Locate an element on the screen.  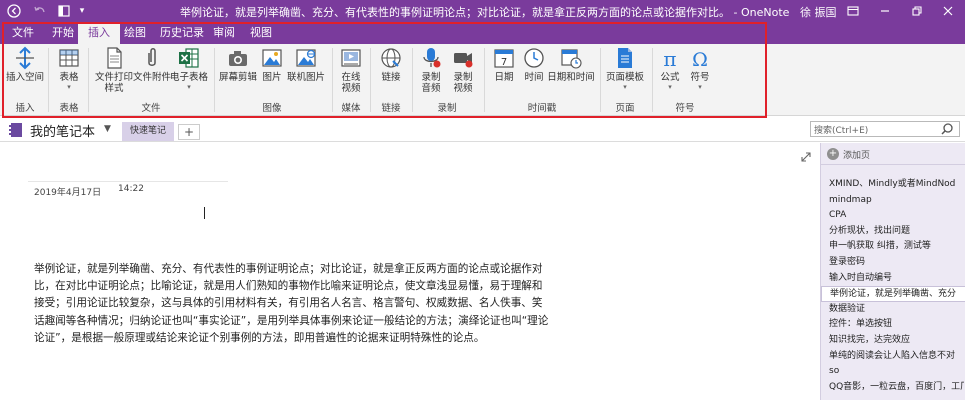
text-cursor is located at coordinates (204, 213).